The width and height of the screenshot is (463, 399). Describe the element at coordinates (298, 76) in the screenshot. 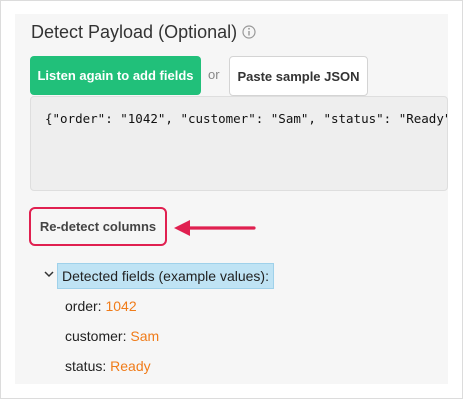

I see `paste-sample-json-button: Paste sample JSON` at that location.